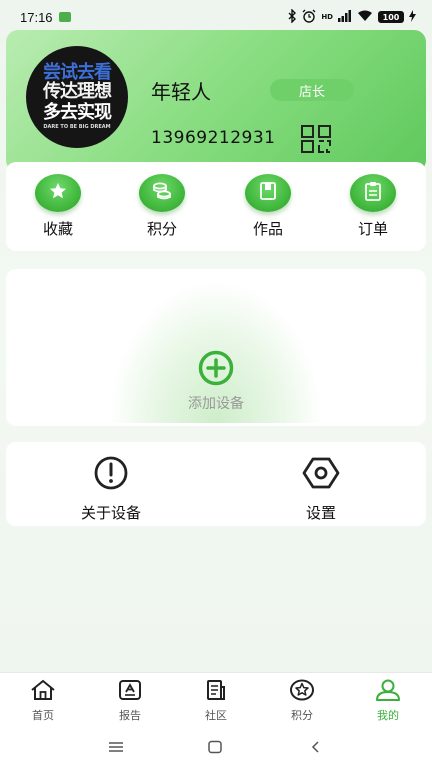 This screenshot has width=432, height=768. Describe the element at coordinates (321, 475) in the screenshot. I see `gear-icon` at that location.